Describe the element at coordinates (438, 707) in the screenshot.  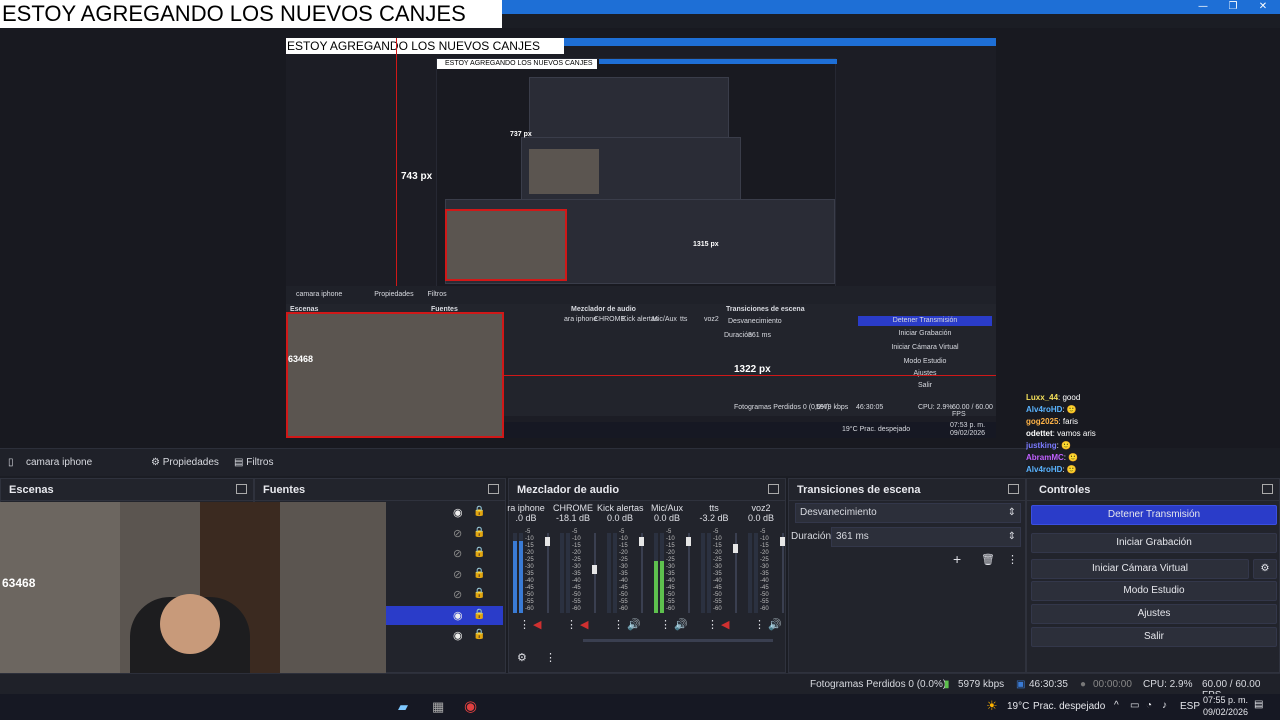
I see `calculator-icon: ▦` at that location.